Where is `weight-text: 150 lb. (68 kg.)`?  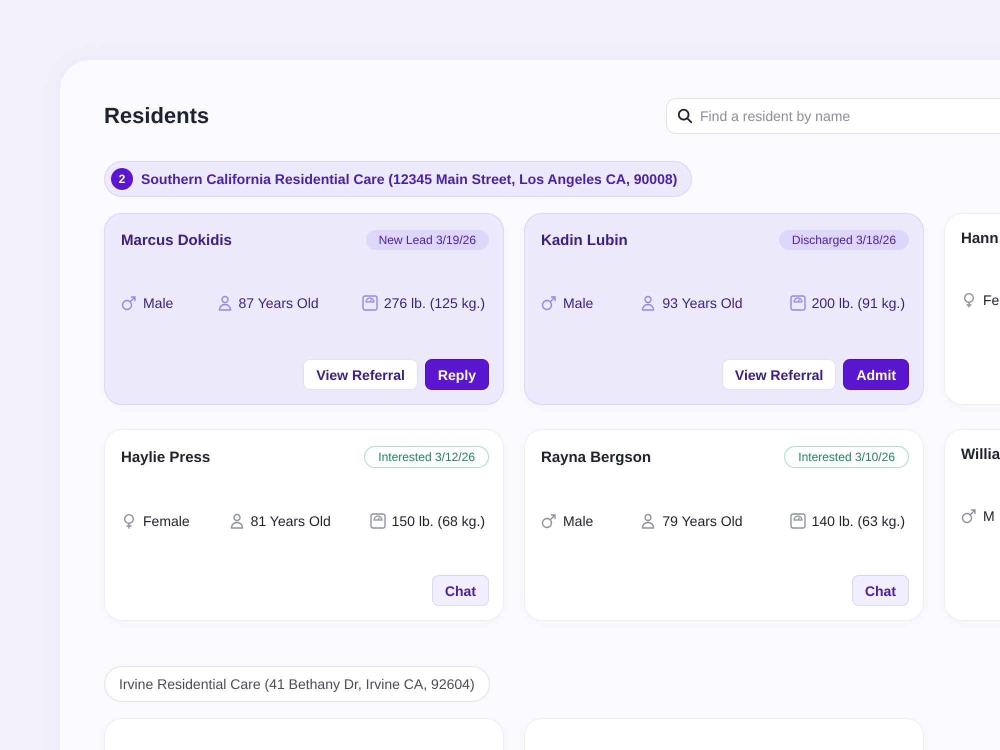 weight-text: 150 lb. (68 kg.) is located at coordinates (438, 521).